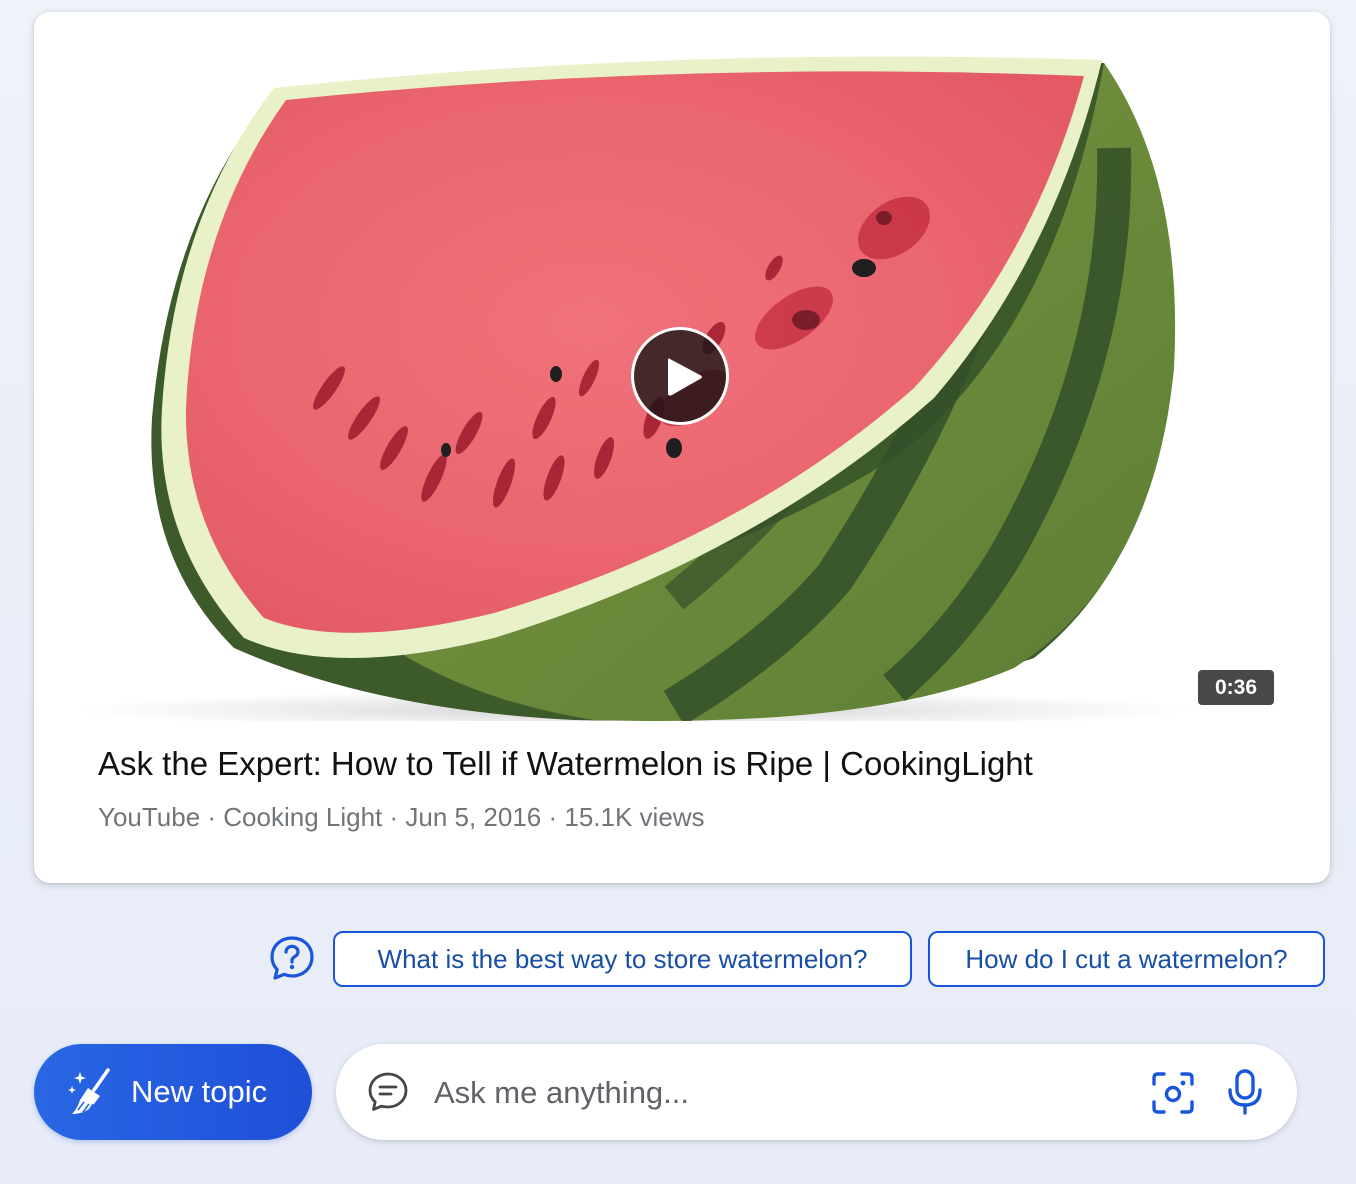 The image size is (1356, 1184). I want to click on play-button, so click(680, 376).